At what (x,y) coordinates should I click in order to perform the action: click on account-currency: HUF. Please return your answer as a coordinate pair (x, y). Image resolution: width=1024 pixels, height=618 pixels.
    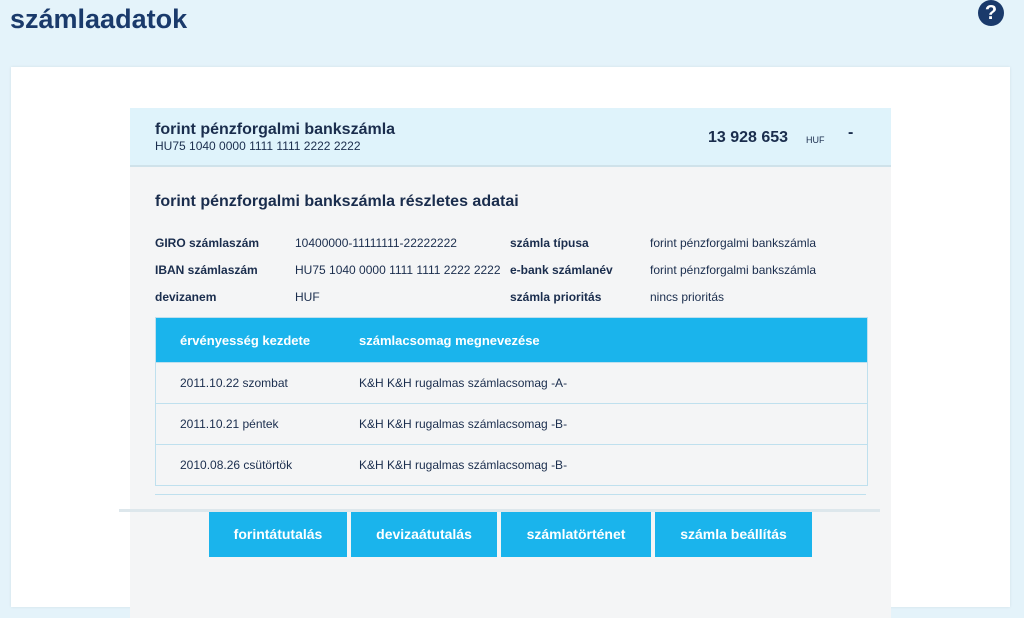
    Looking at the image, I should click on (815, 140).